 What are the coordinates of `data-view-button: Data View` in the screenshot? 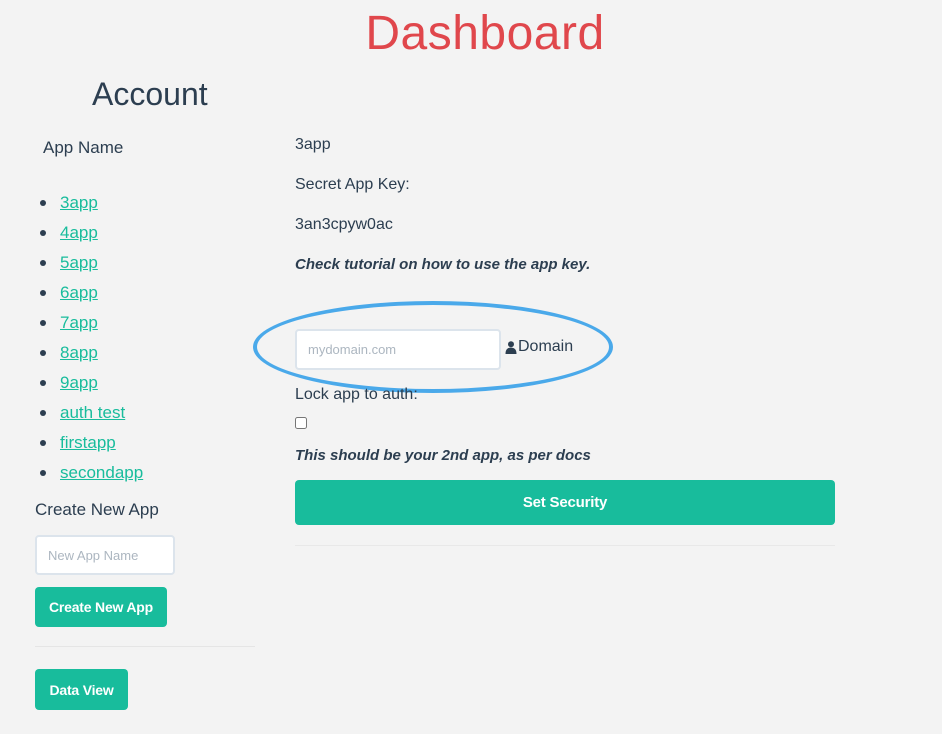 It's located at (81, 689).